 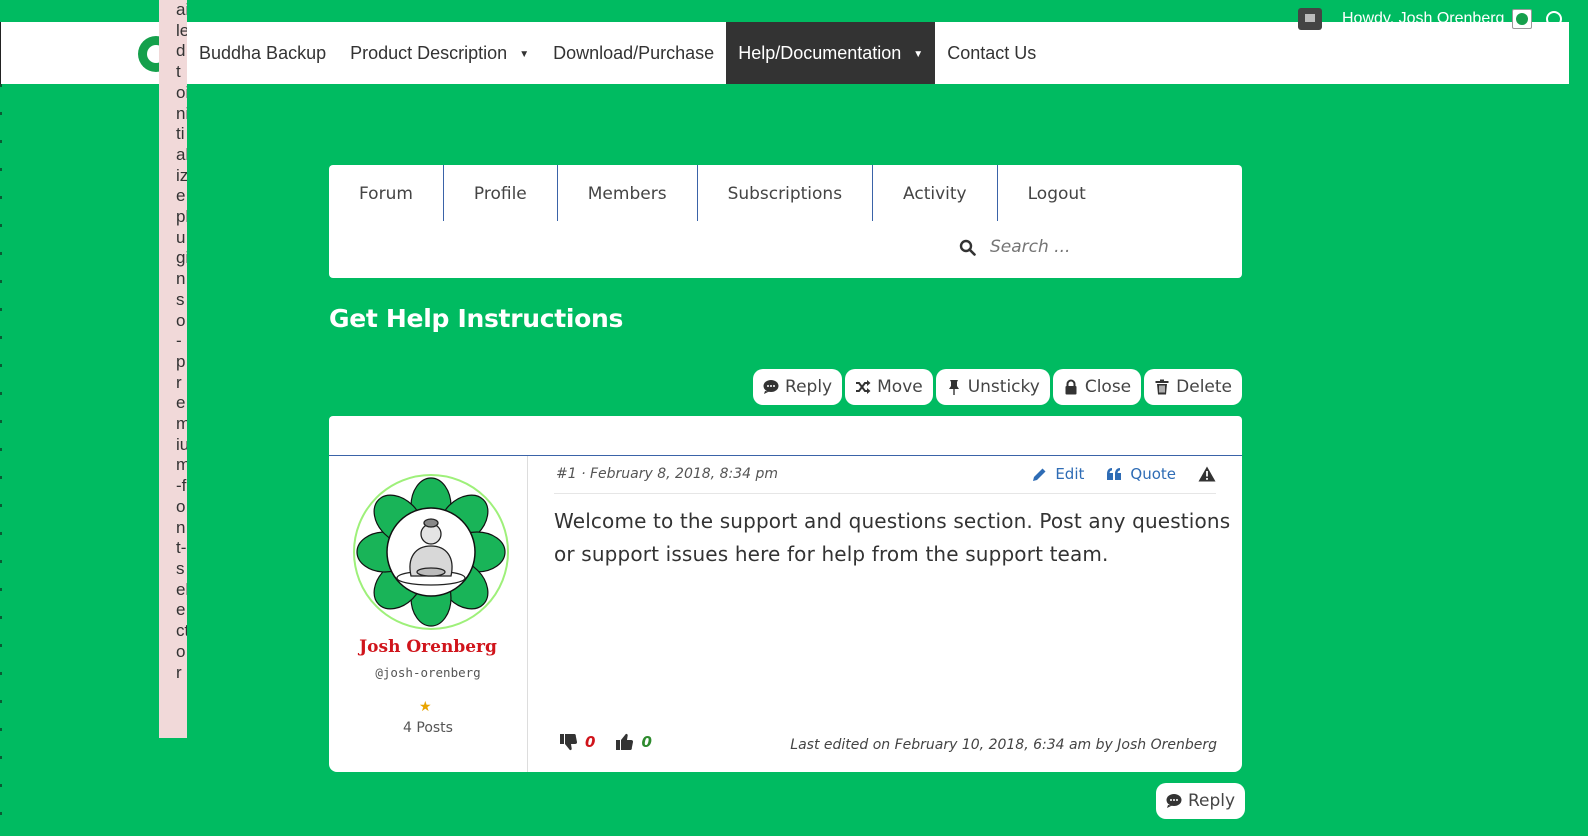 I want to click on lock-icon, so click(x=1071, y=387).